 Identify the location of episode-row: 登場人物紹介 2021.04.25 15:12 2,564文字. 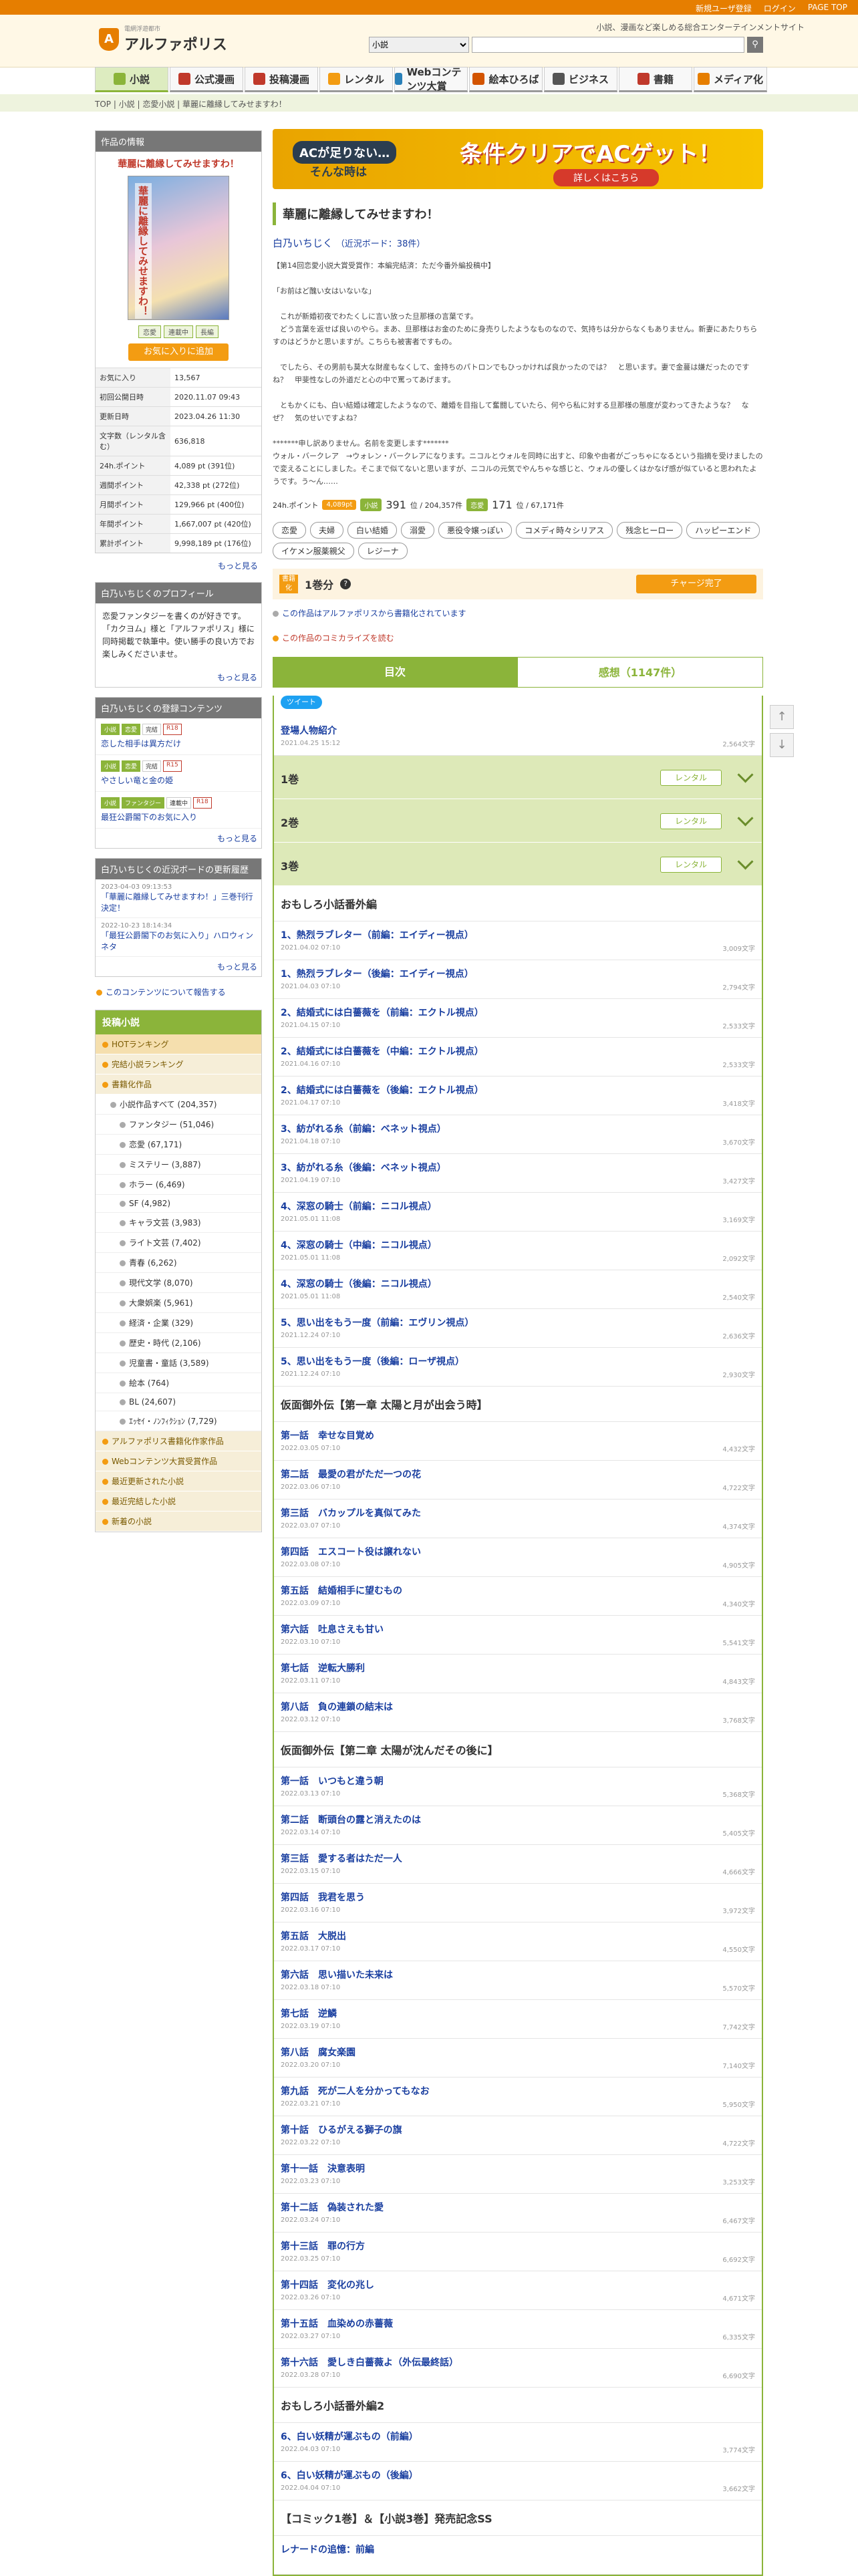
(518, 736).